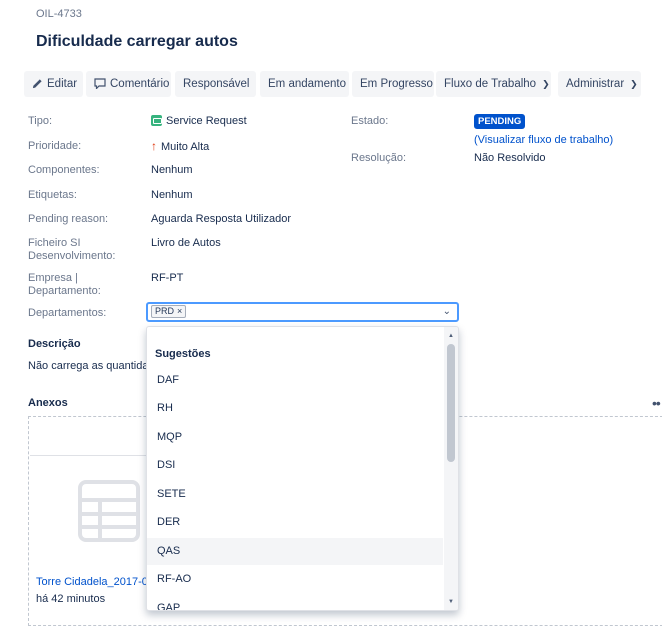 The image size is (662, 631). Describe the element at coordinates (53, 278) in the screenshot. I see `company-label-line1: Empresa |` at that location.